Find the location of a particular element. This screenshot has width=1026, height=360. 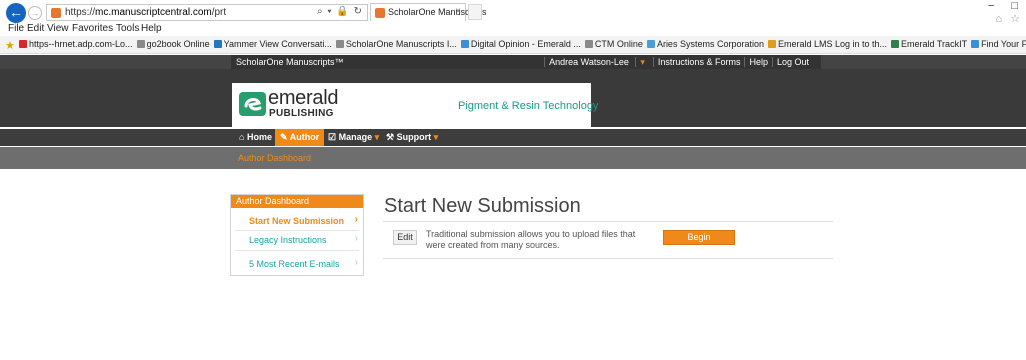

favorite-link: Find Your Feet is located at coordinates (998, 44).